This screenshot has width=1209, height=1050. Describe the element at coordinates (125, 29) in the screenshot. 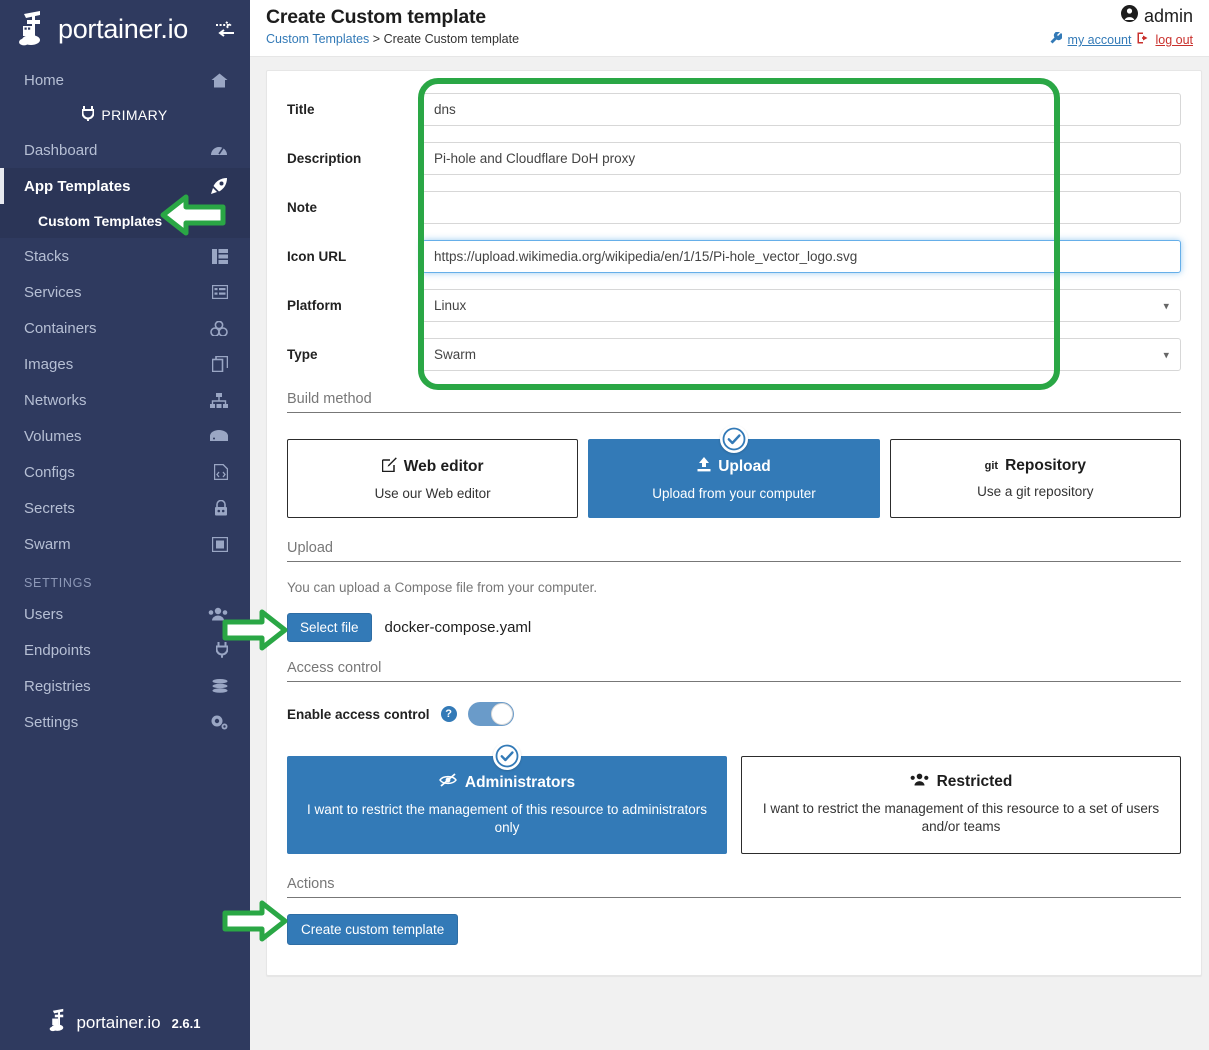

I see `sidebar-brand: portainer.io` at that location.